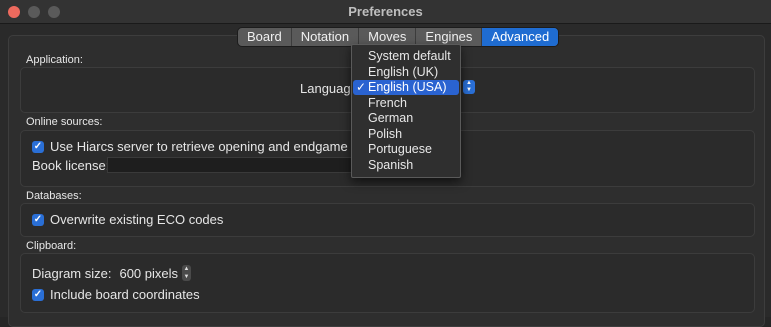 Image resolution: width=771 pixels, height=327 pixels. I want to click on menu-item-english-usa-label: English (USA), so click(407, 87).